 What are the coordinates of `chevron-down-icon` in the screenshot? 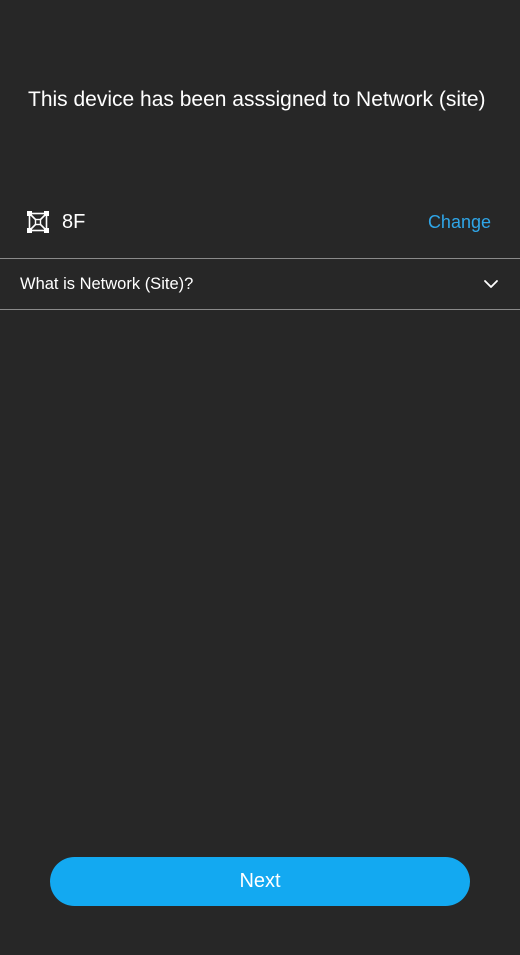 It's located at (491, 283).